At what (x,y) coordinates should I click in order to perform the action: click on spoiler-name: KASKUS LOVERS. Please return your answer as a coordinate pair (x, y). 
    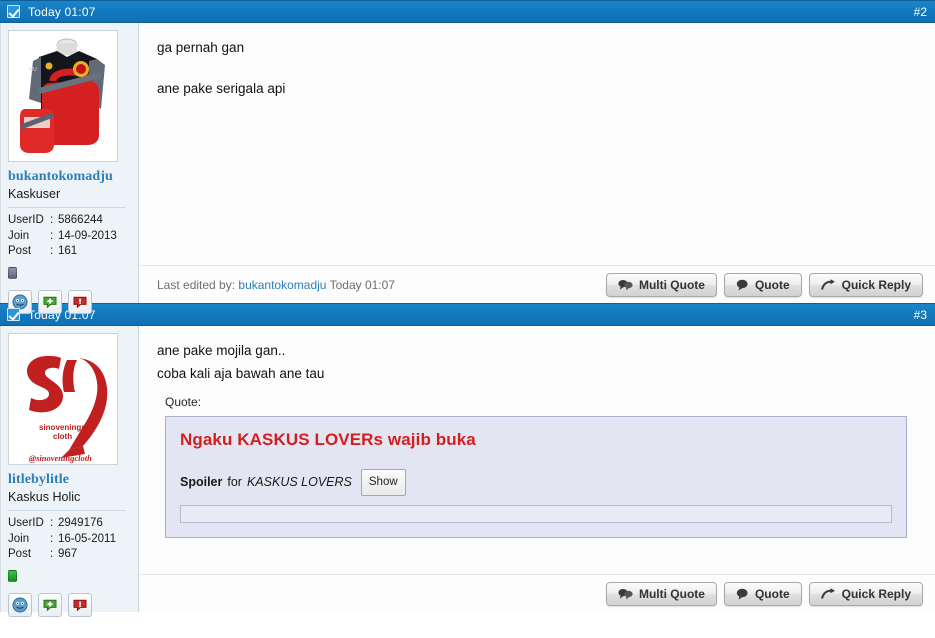
    Looking at the image, I should click on (299, 482).